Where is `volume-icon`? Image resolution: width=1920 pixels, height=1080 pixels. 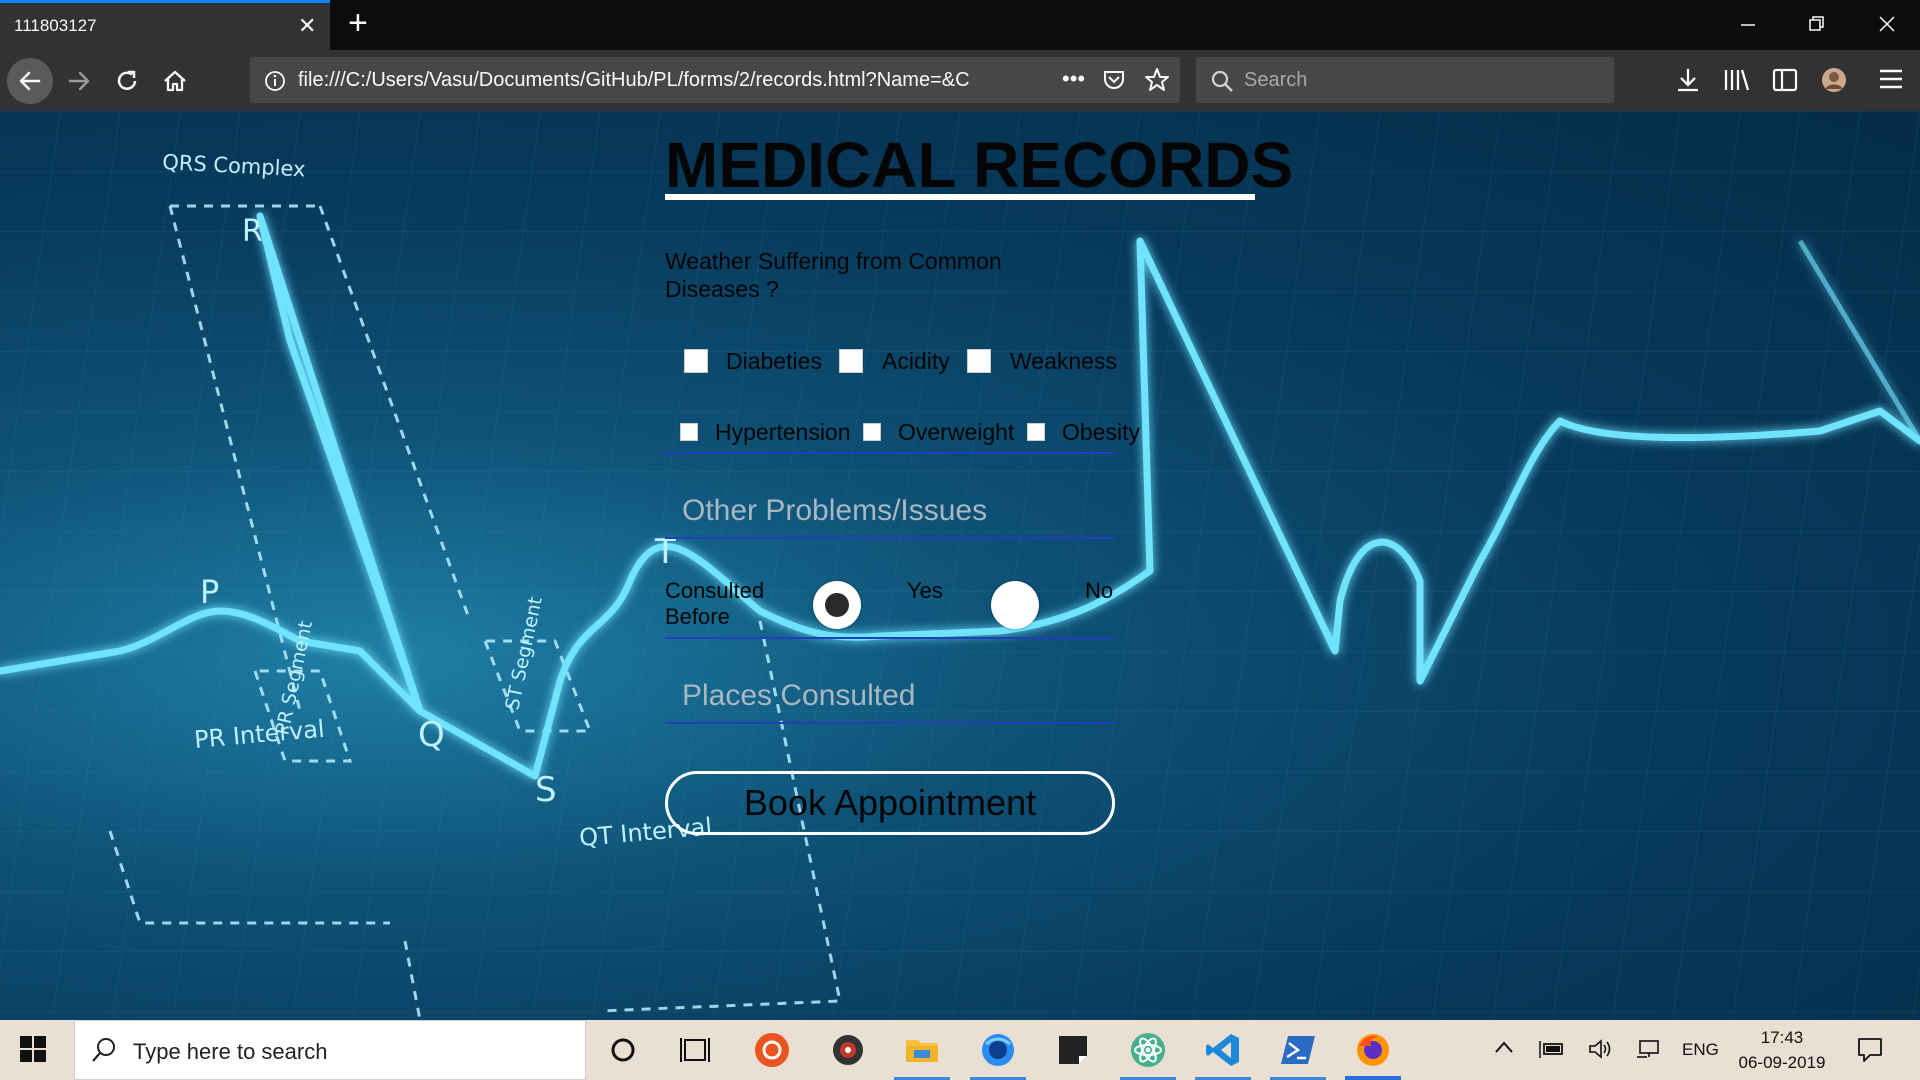
volume-icon is located at coordinates (1600, 1049).